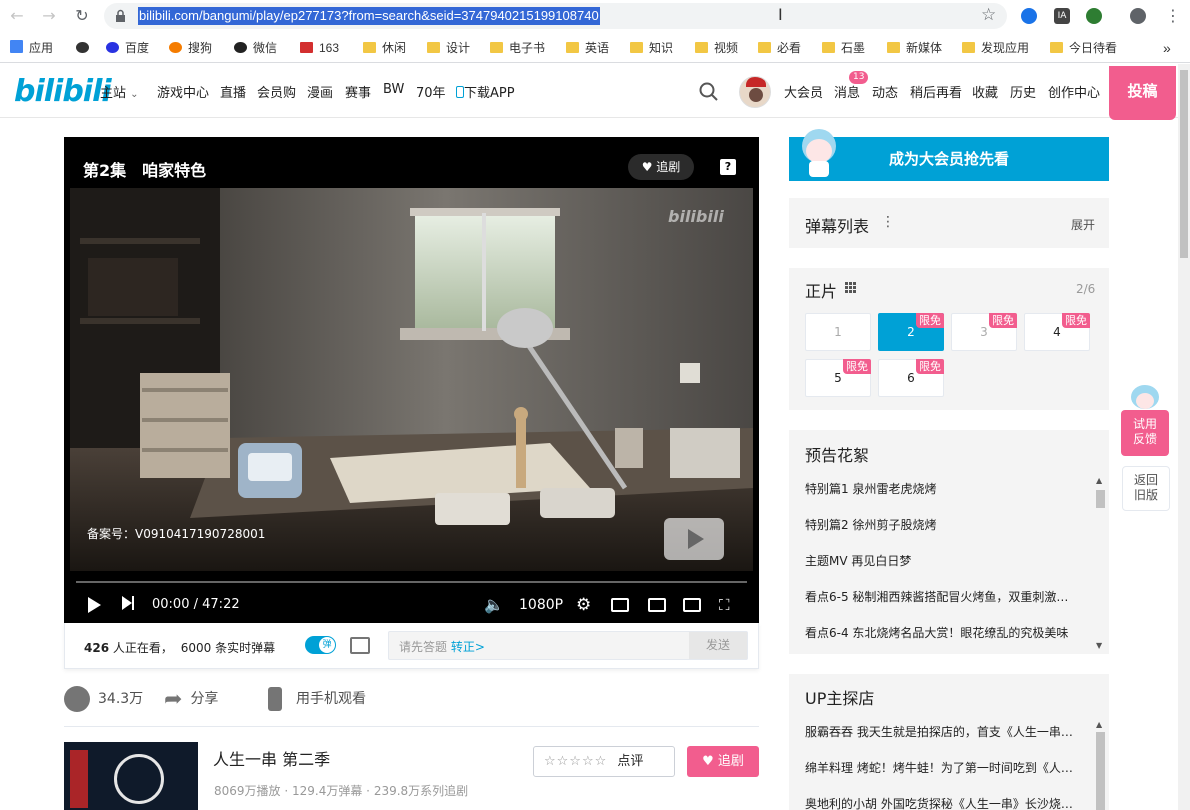 This screenshot has height=810, width=1190. Describe the element at coordinates (384, 48) in the screenshot. I see `bookmark-folder: 休闲` at that location.